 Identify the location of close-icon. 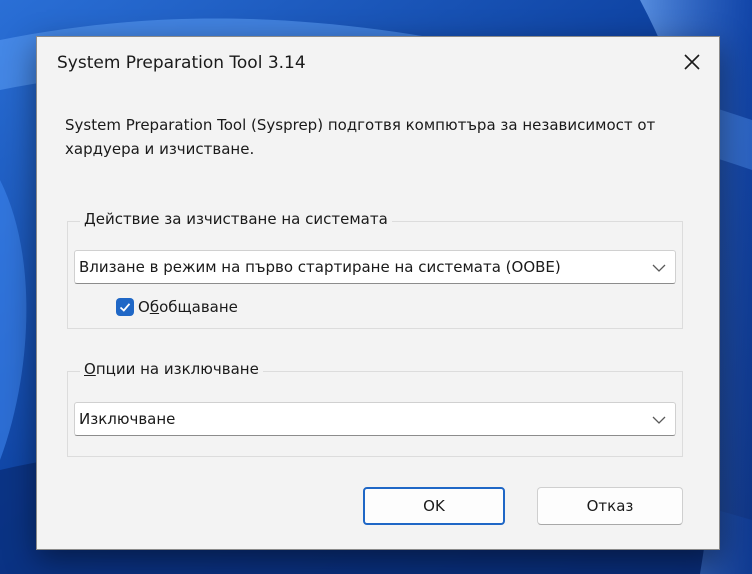
(692, 62).